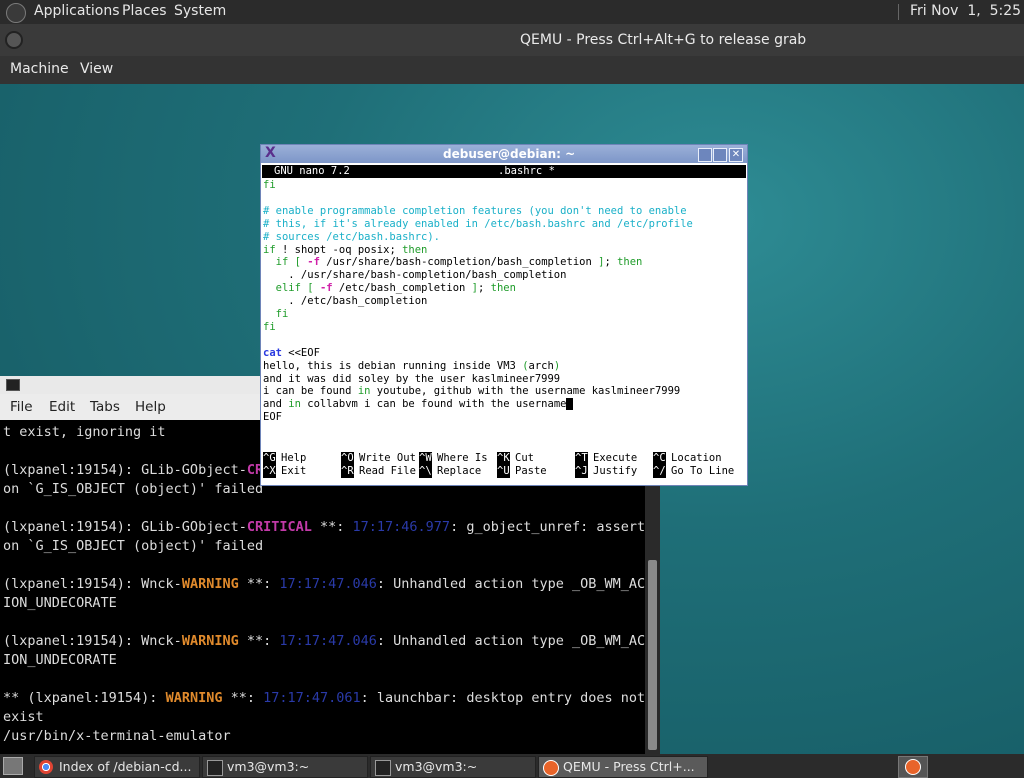 The image size is (1024, 778). I want to click on panel-separator, so click(898, 12).